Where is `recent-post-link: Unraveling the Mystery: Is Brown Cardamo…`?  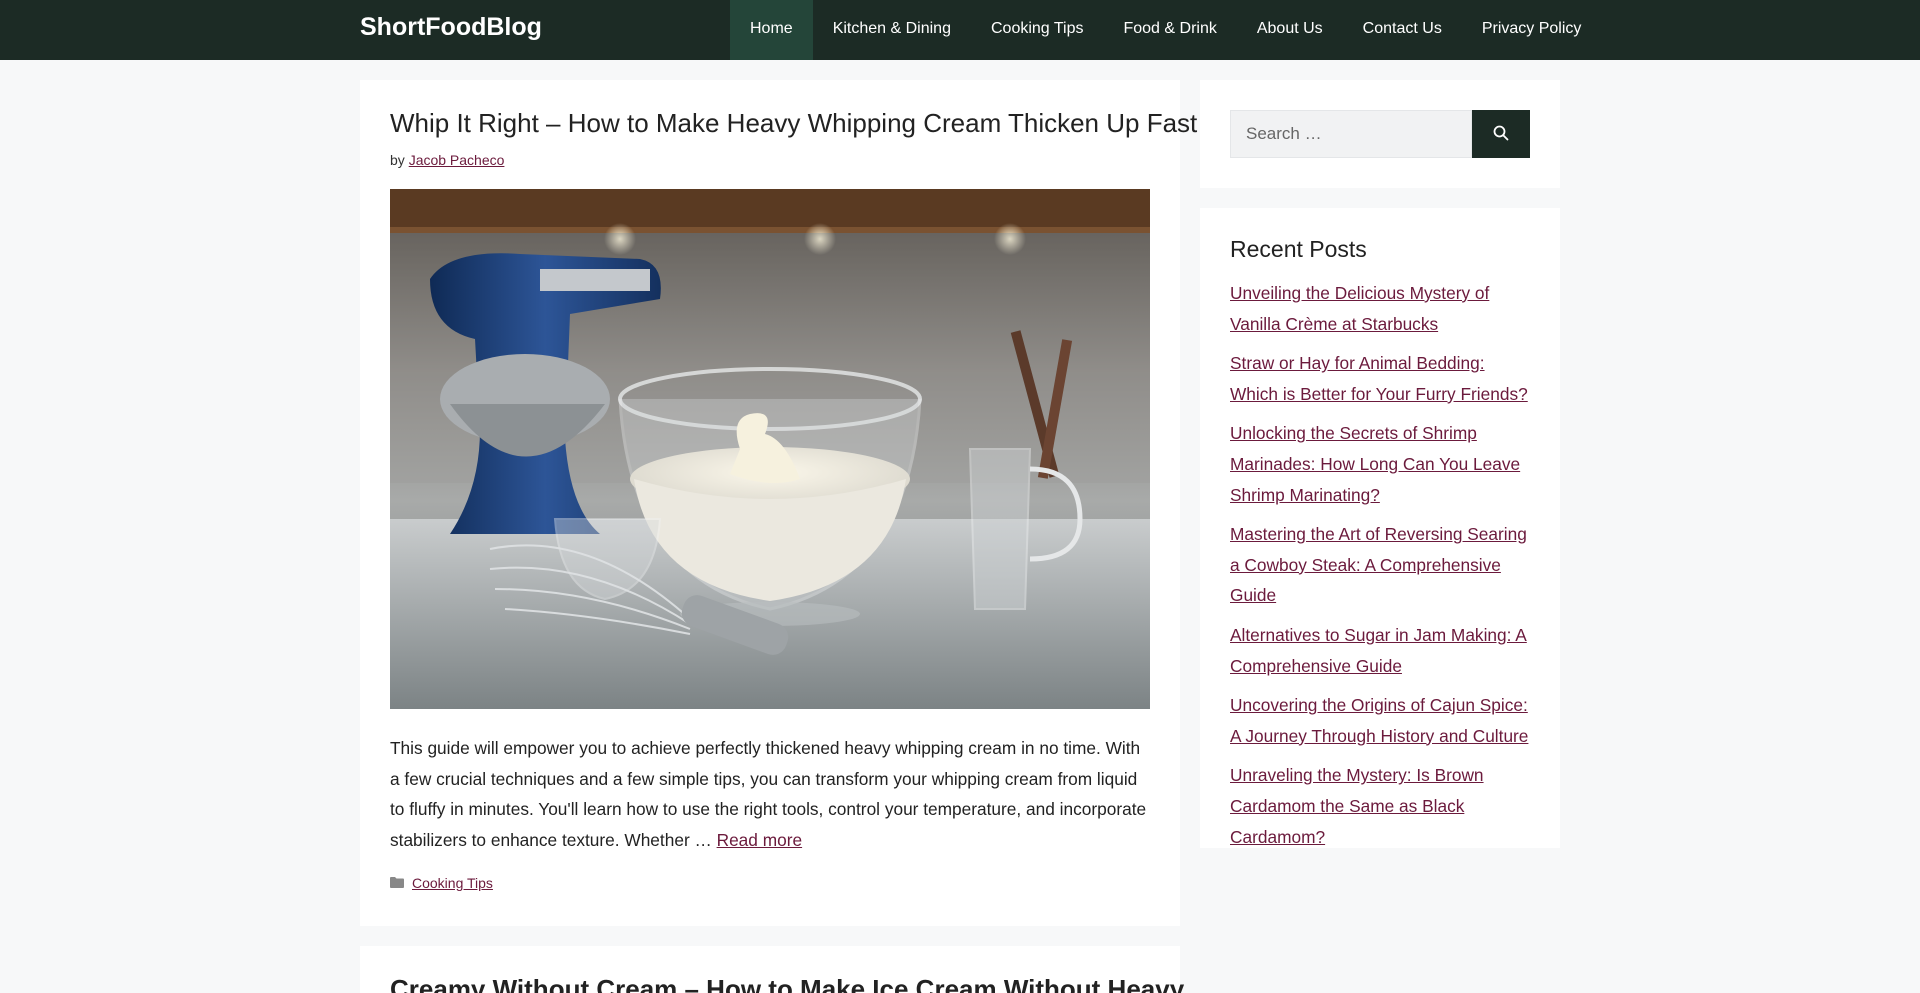 recent-post-link: Unraveling the Mystery: Is Brown Cardamo… is located at coordinates (1357, 805).